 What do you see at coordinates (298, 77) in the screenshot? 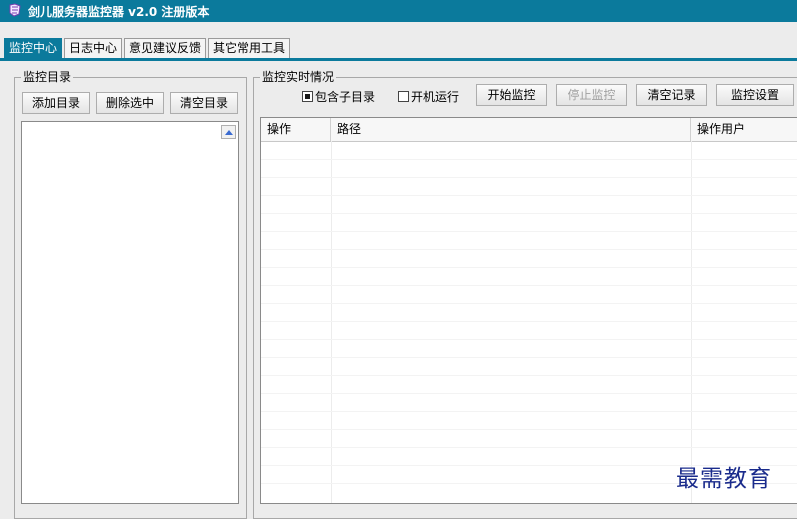
I see `monitor-realtime-legend: 监控实时情况` at bounding box center [298, 77].